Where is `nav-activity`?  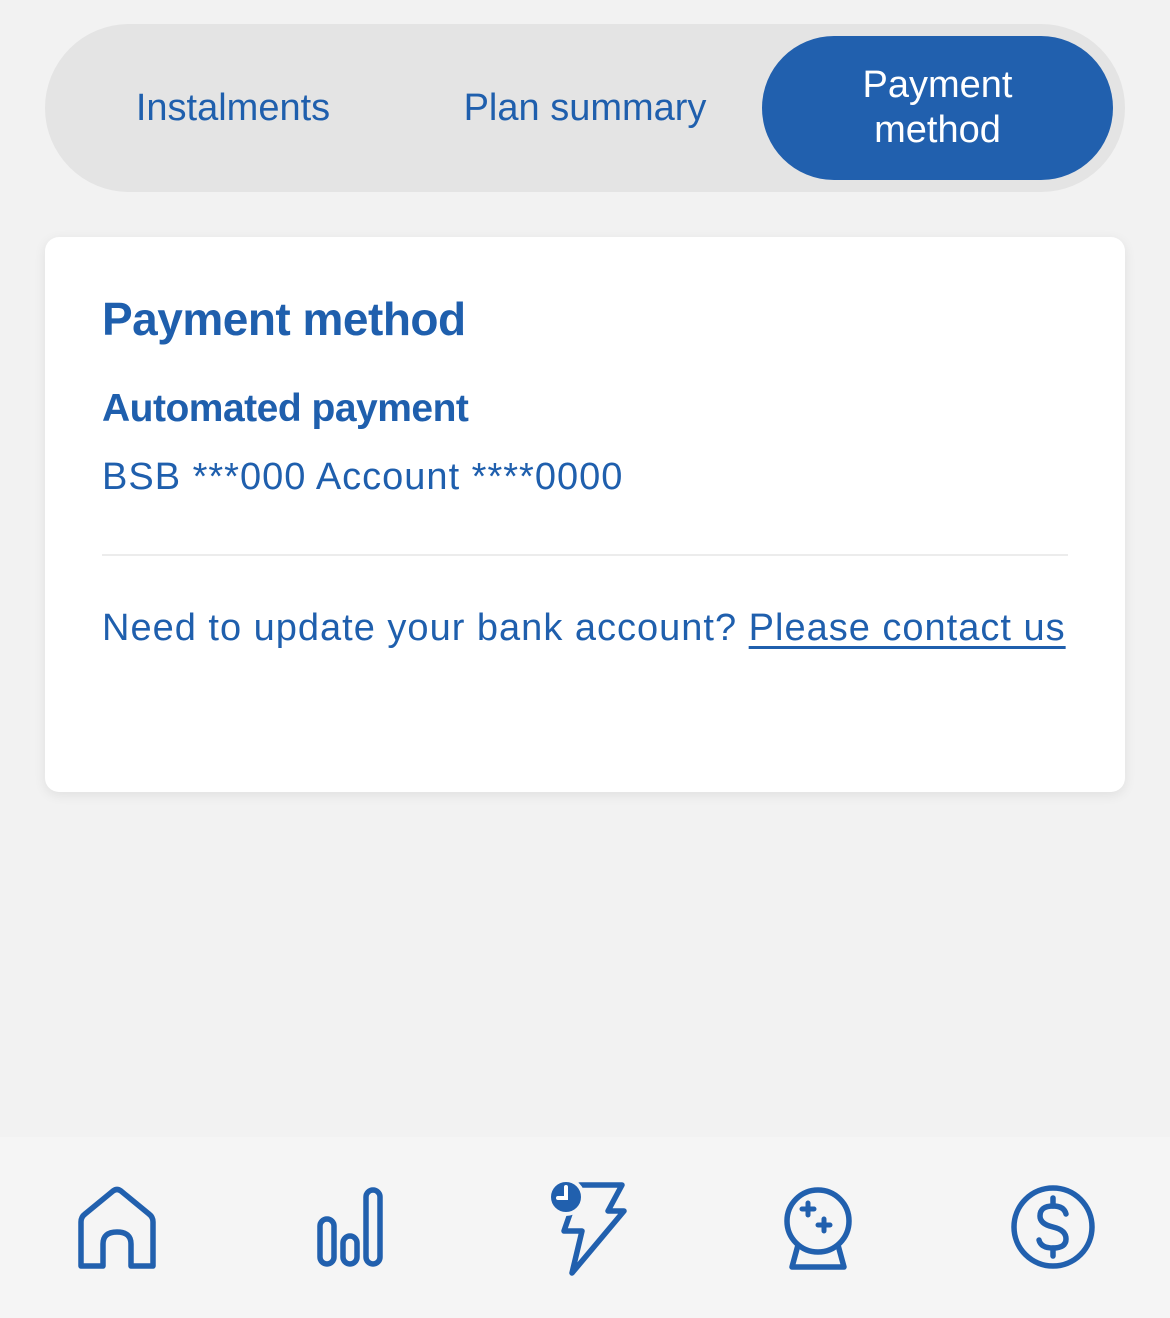
nav-activity is located at coordinates (350, 1227).